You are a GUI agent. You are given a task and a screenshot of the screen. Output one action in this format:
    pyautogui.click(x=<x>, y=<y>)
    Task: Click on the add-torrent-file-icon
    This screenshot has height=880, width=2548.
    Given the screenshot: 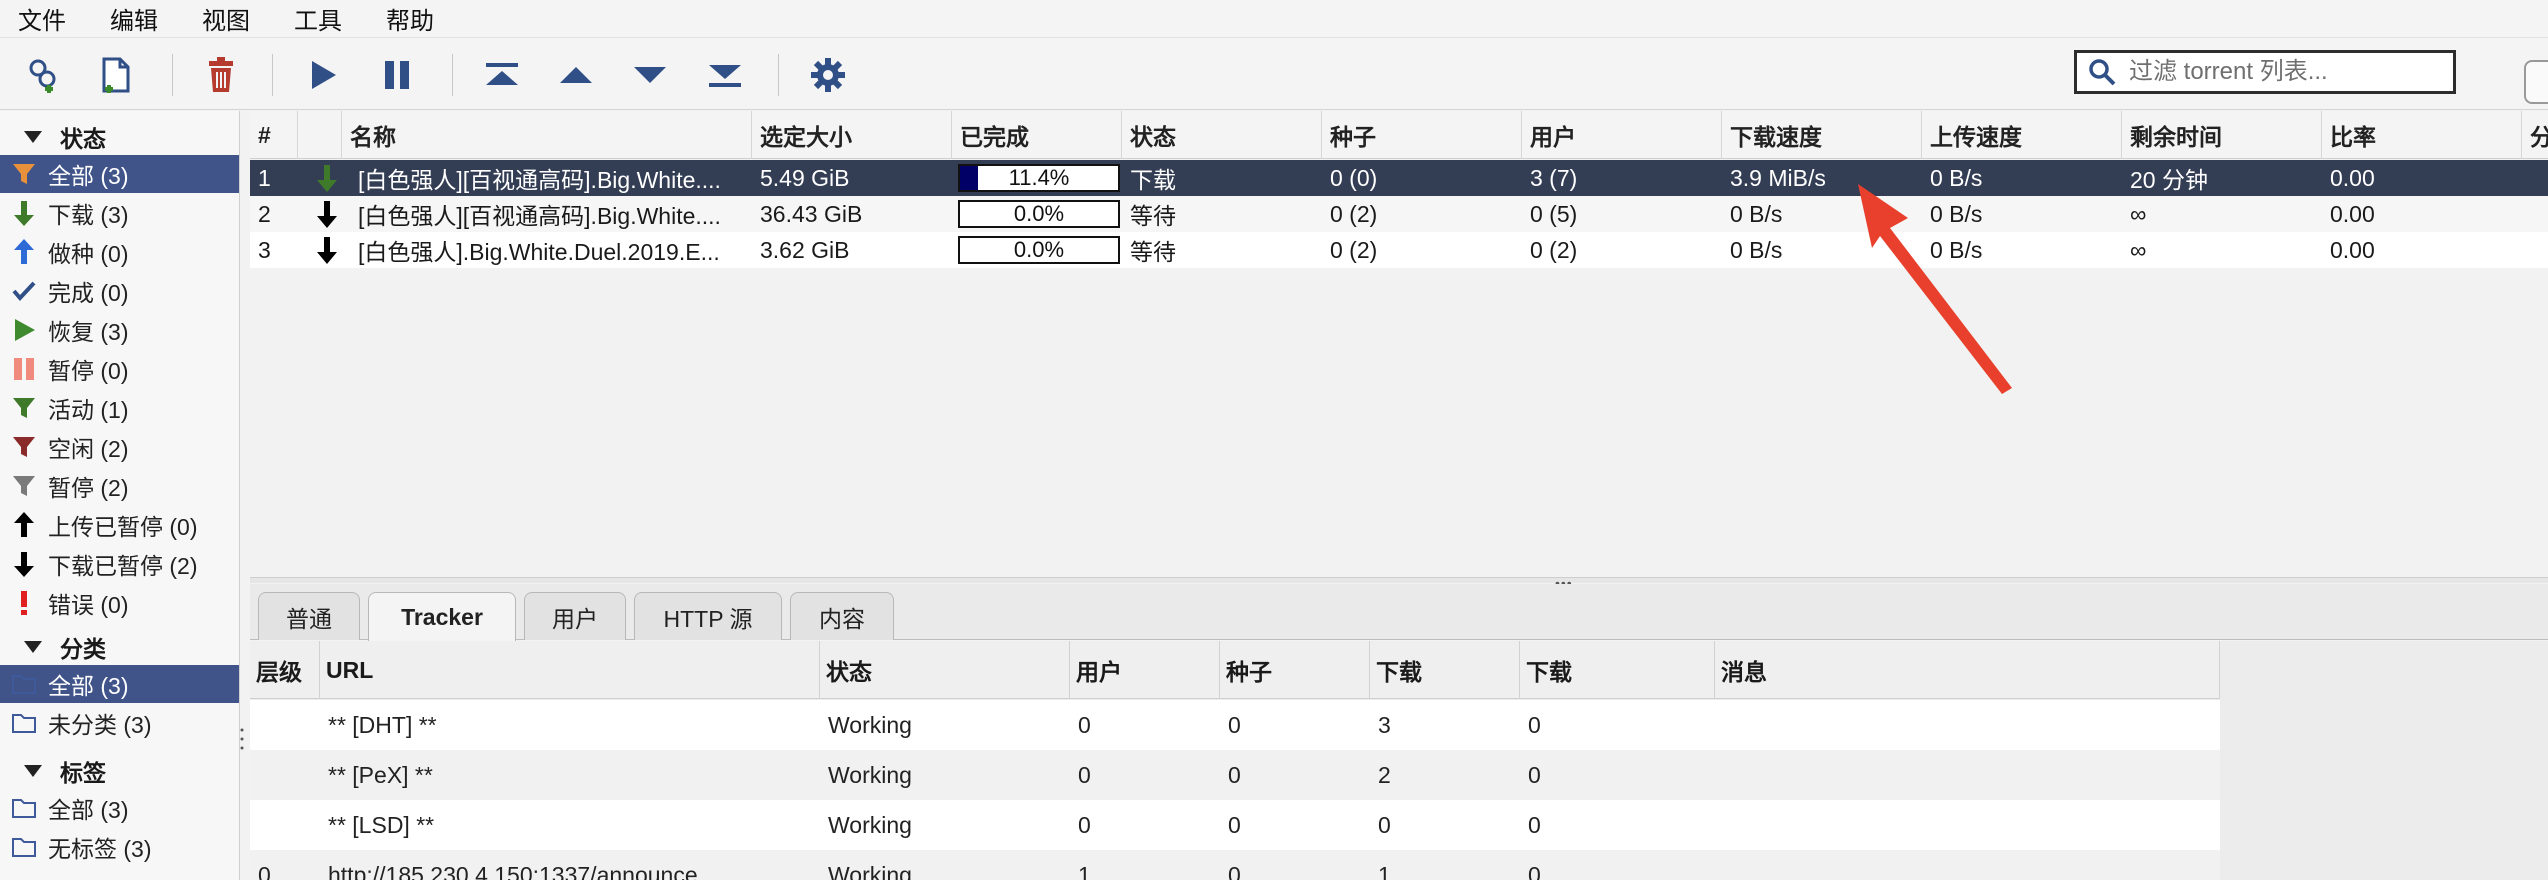 What is the action you would take?
    pyautogui.click(x=116, y=75)
    